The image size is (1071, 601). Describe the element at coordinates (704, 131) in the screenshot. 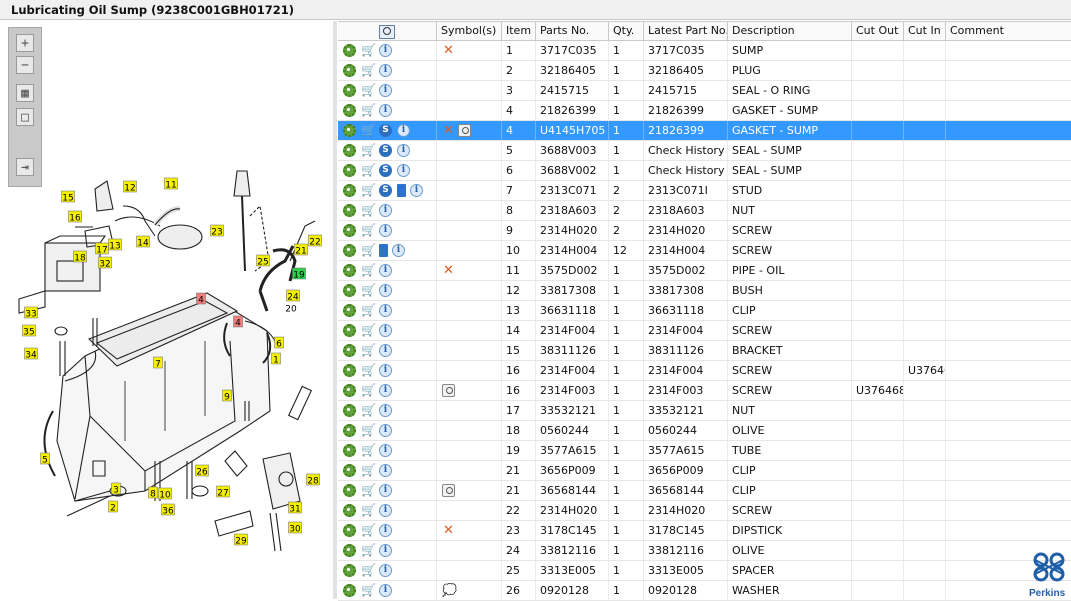

I see `table-row: 🛒 Si ✕ 4 U4145H705 1 21826399 GASKET - SUMP` at that location.